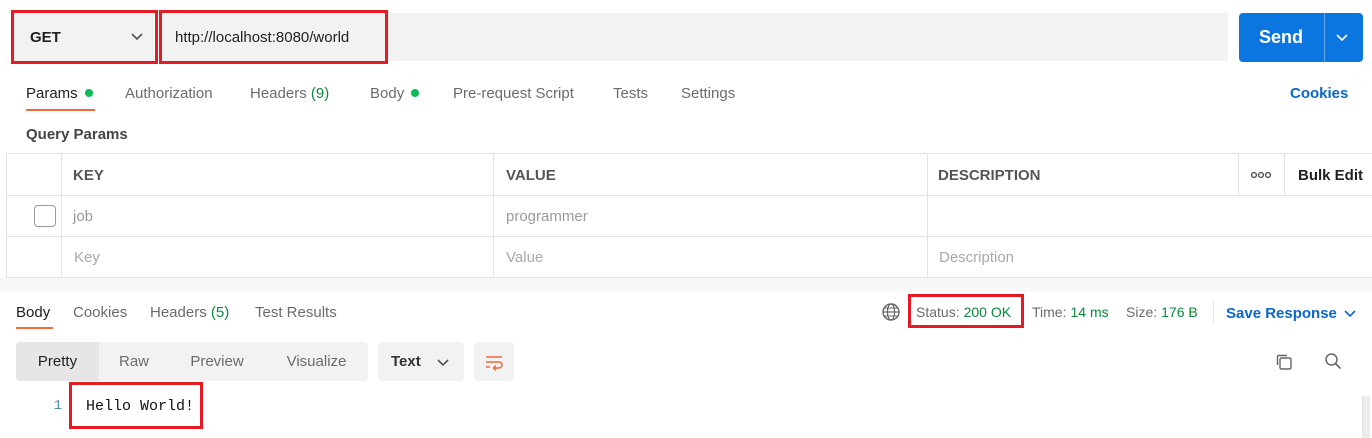 This screenshot has height=438, width=1372. What do you see at coordinates (976, 257) in the screenshot?
I see `description-input: Description` at bounding box center [976, 257].